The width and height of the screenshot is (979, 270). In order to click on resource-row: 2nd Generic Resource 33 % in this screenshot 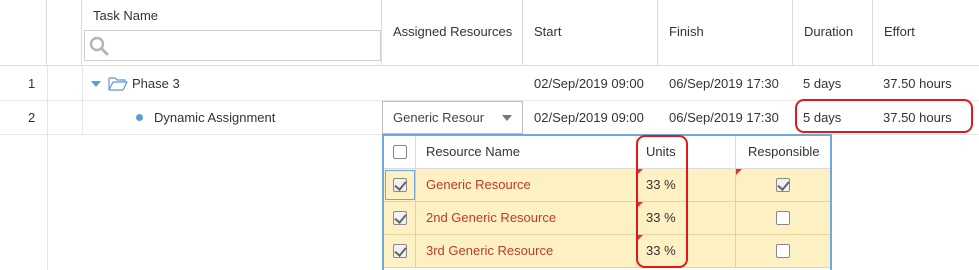, I will do `click(607, 218)`.